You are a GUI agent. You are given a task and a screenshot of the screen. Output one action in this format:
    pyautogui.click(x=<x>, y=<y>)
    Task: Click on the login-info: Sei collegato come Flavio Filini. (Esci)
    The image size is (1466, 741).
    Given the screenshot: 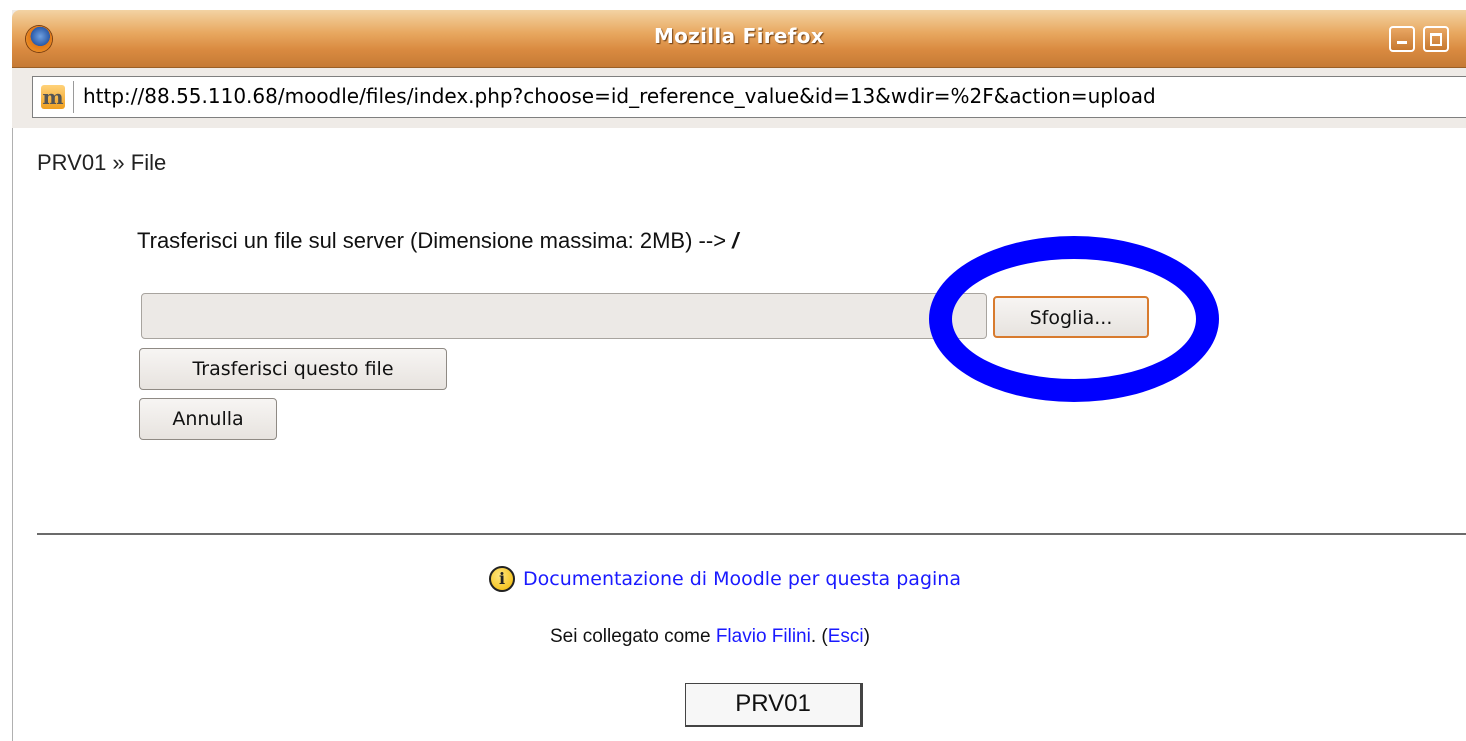 What is the action you would take?
    pyautogui.click(x=710, y=637)
    